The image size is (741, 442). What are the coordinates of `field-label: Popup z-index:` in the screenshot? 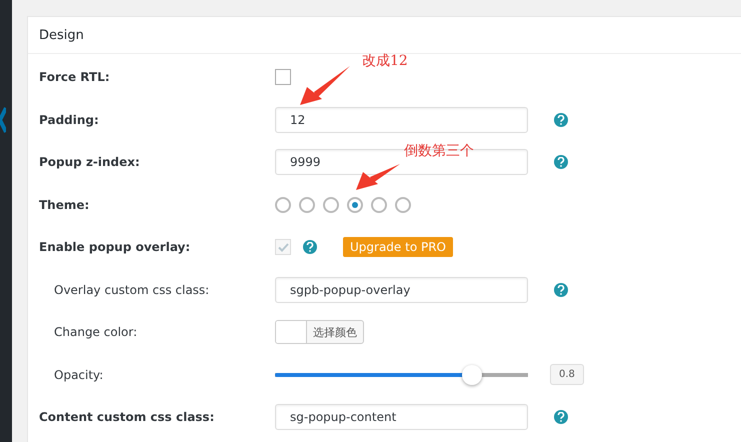 It's located at (89, 162).